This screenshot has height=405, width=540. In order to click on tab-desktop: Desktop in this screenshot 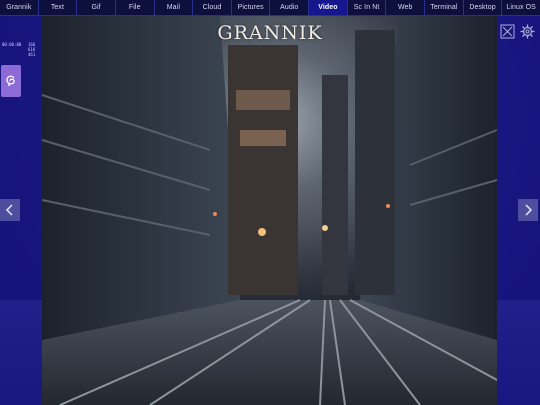, I will do `click(483, 7)`.